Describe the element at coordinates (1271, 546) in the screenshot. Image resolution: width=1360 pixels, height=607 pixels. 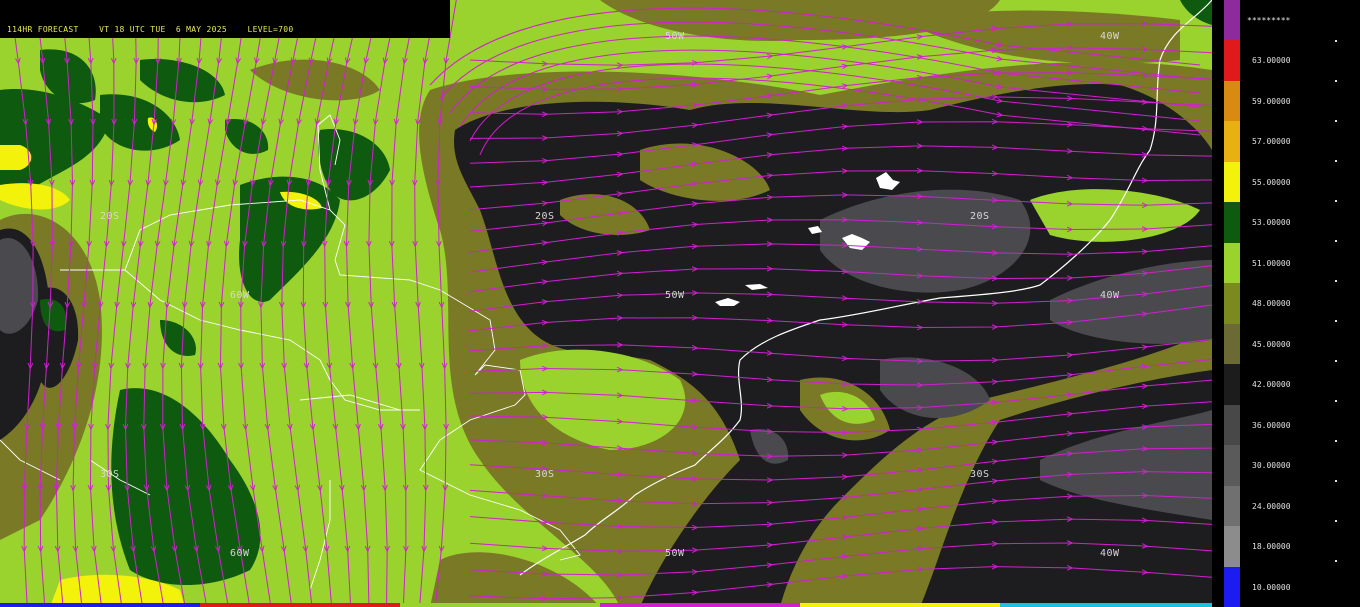
I see `legend-level-label: 18.00000` at that location.